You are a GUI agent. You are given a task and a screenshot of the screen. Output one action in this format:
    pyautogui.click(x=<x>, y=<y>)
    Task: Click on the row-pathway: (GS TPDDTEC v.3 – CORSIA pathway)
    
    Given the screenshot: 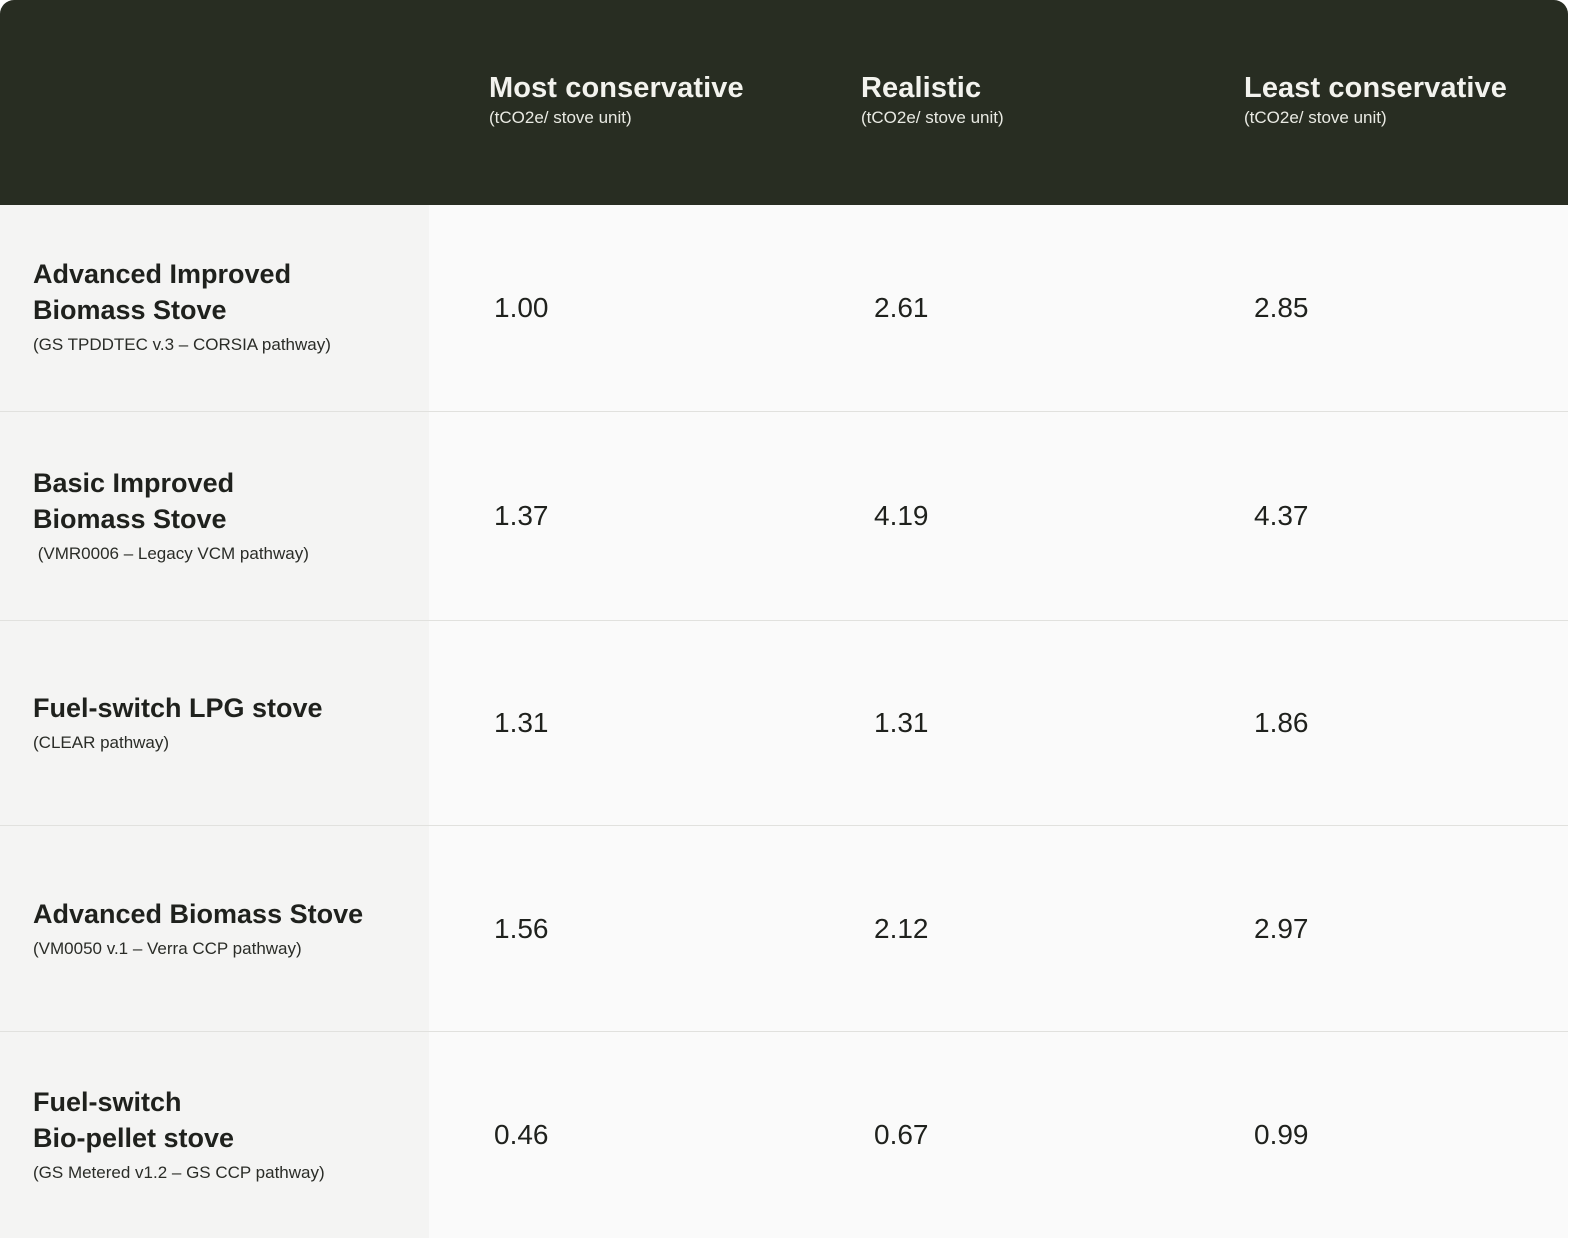 What is the action you would take?
    pyautogui.click(x=182, y=344)
    